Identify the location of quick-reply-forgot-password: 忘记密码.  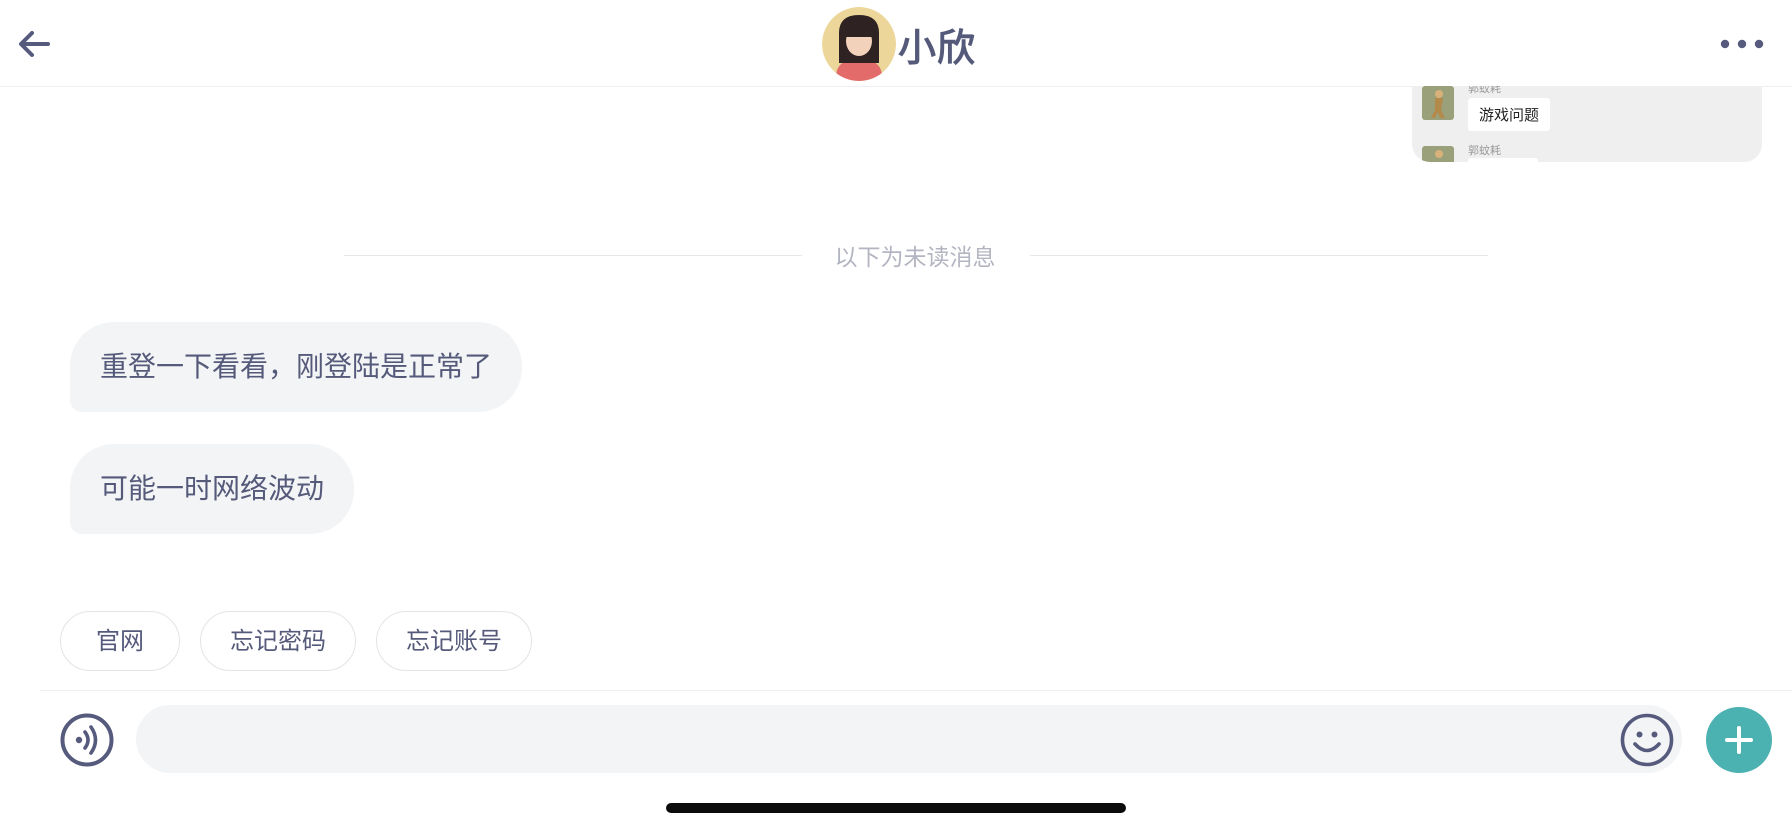
(278, 641).